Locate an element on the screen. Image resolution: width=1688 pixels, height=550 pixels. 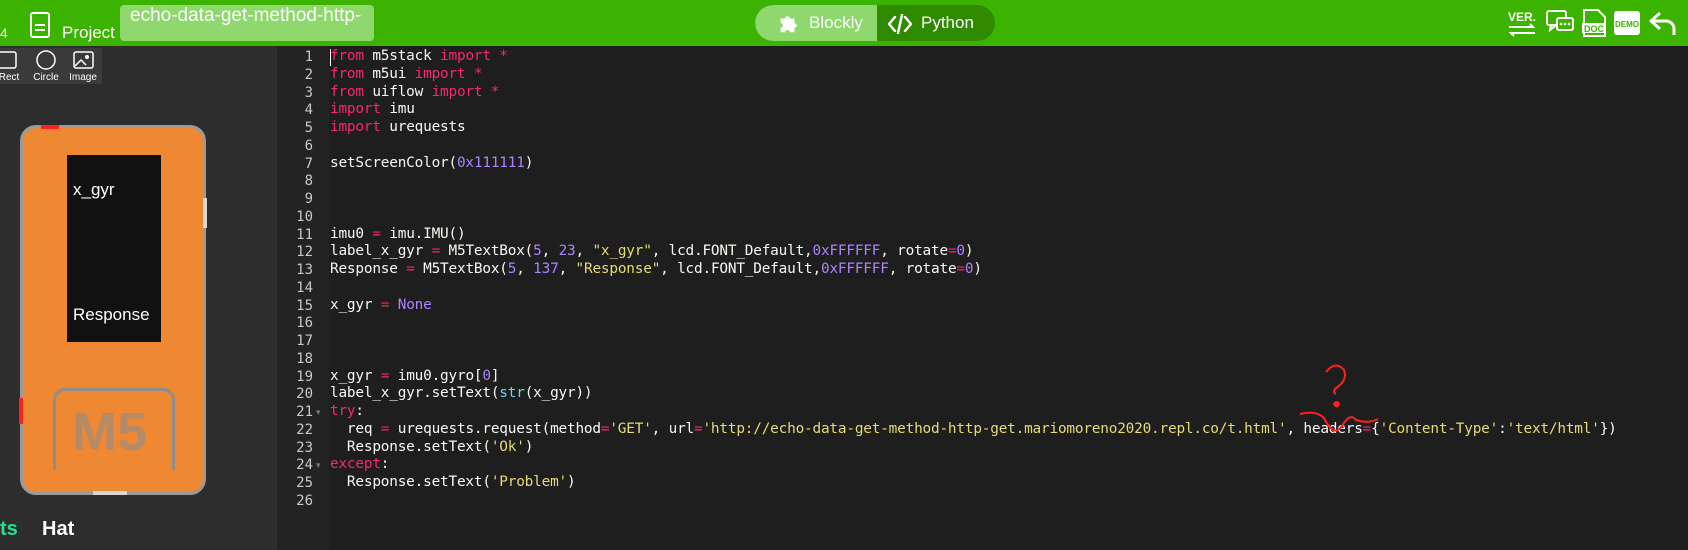
screen-label-response: Response is located at coordinates (111, 315).